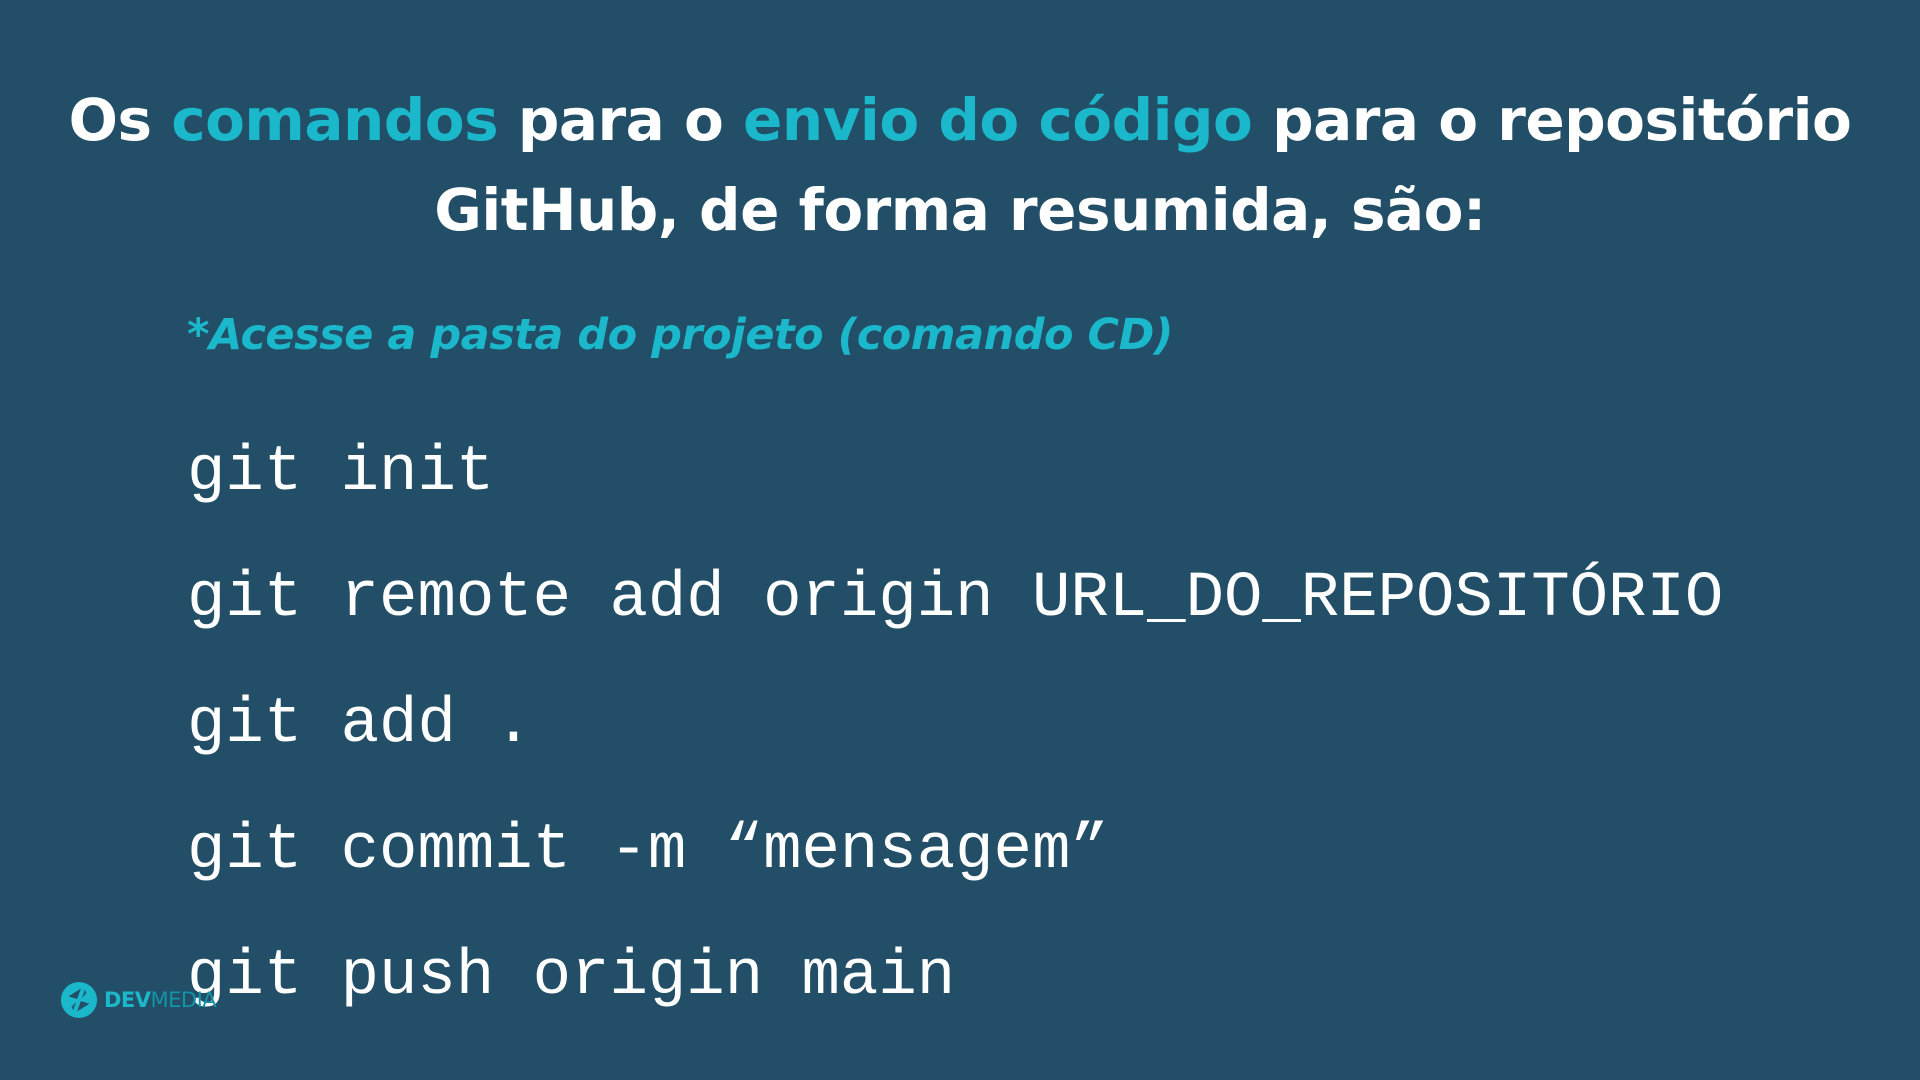 This screenshot has width=1920, height=1080. I want to click on command-git-push: git push origin main, so click(571, 977).